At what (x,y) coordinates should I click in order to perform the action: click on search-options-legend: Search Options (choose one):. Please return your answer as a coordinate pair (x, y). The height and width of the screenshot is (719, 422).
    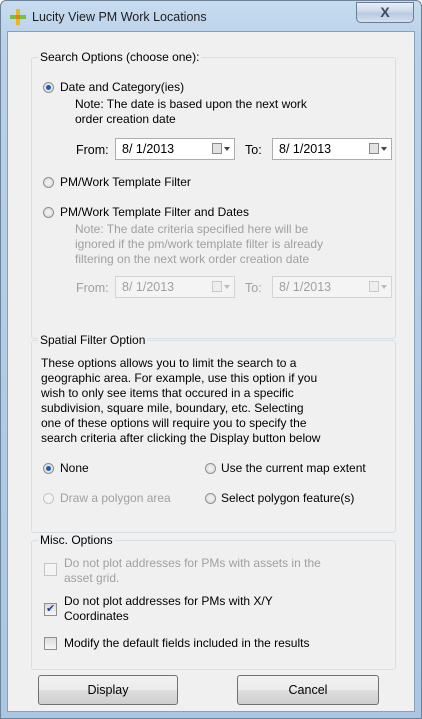
    Looking at the image, I should click on (120, 57).